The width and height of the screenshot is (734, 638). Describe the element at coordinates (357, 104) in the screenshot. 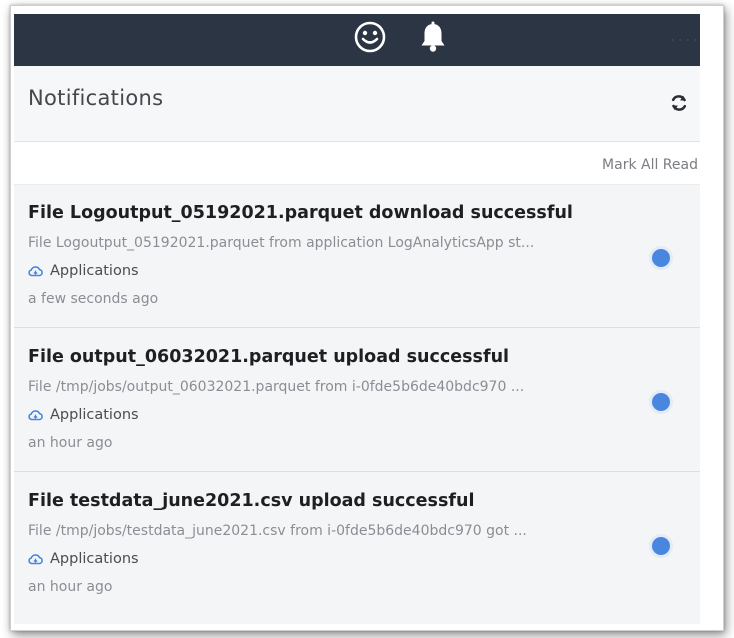

I see `panel-header: Notifications` at that location.